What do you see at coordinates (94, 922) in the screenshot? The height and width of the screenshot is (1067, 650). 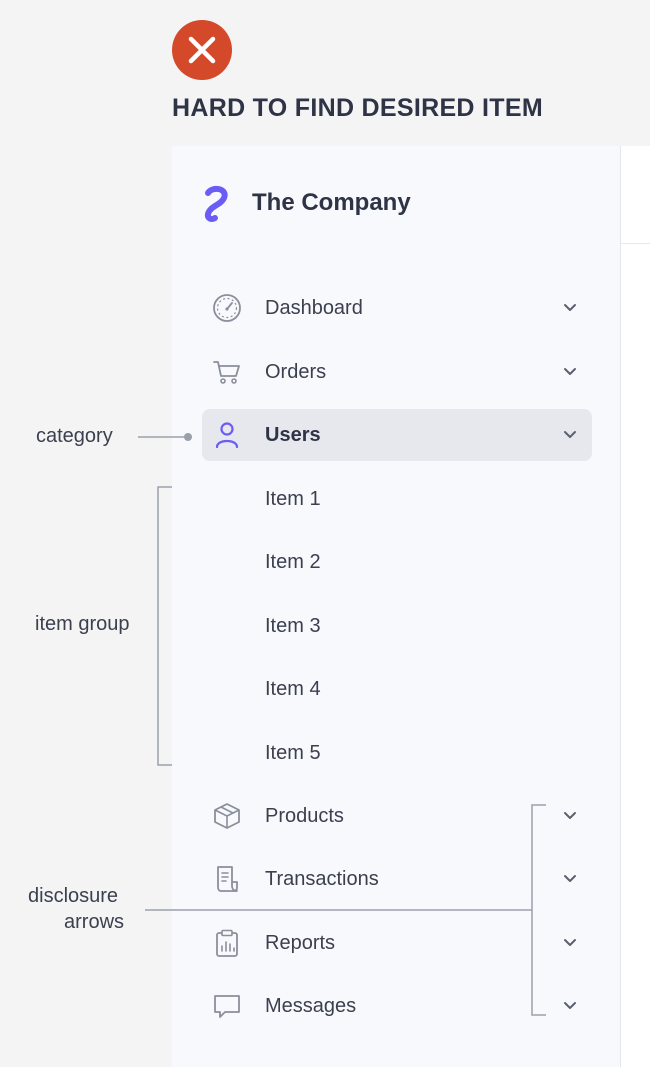 I see `annotation-arrows: arrows` at bounding box center [94, 922].